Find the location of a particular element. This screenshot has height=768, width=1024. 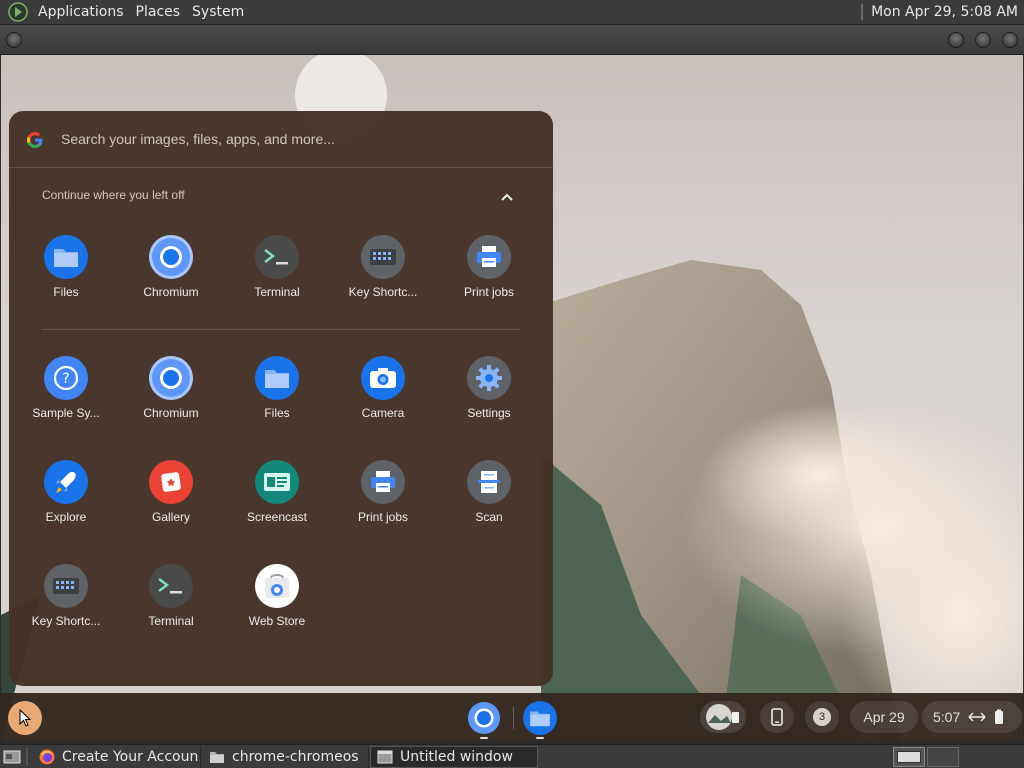

holding-space-button is located at coordinates (723, 717).